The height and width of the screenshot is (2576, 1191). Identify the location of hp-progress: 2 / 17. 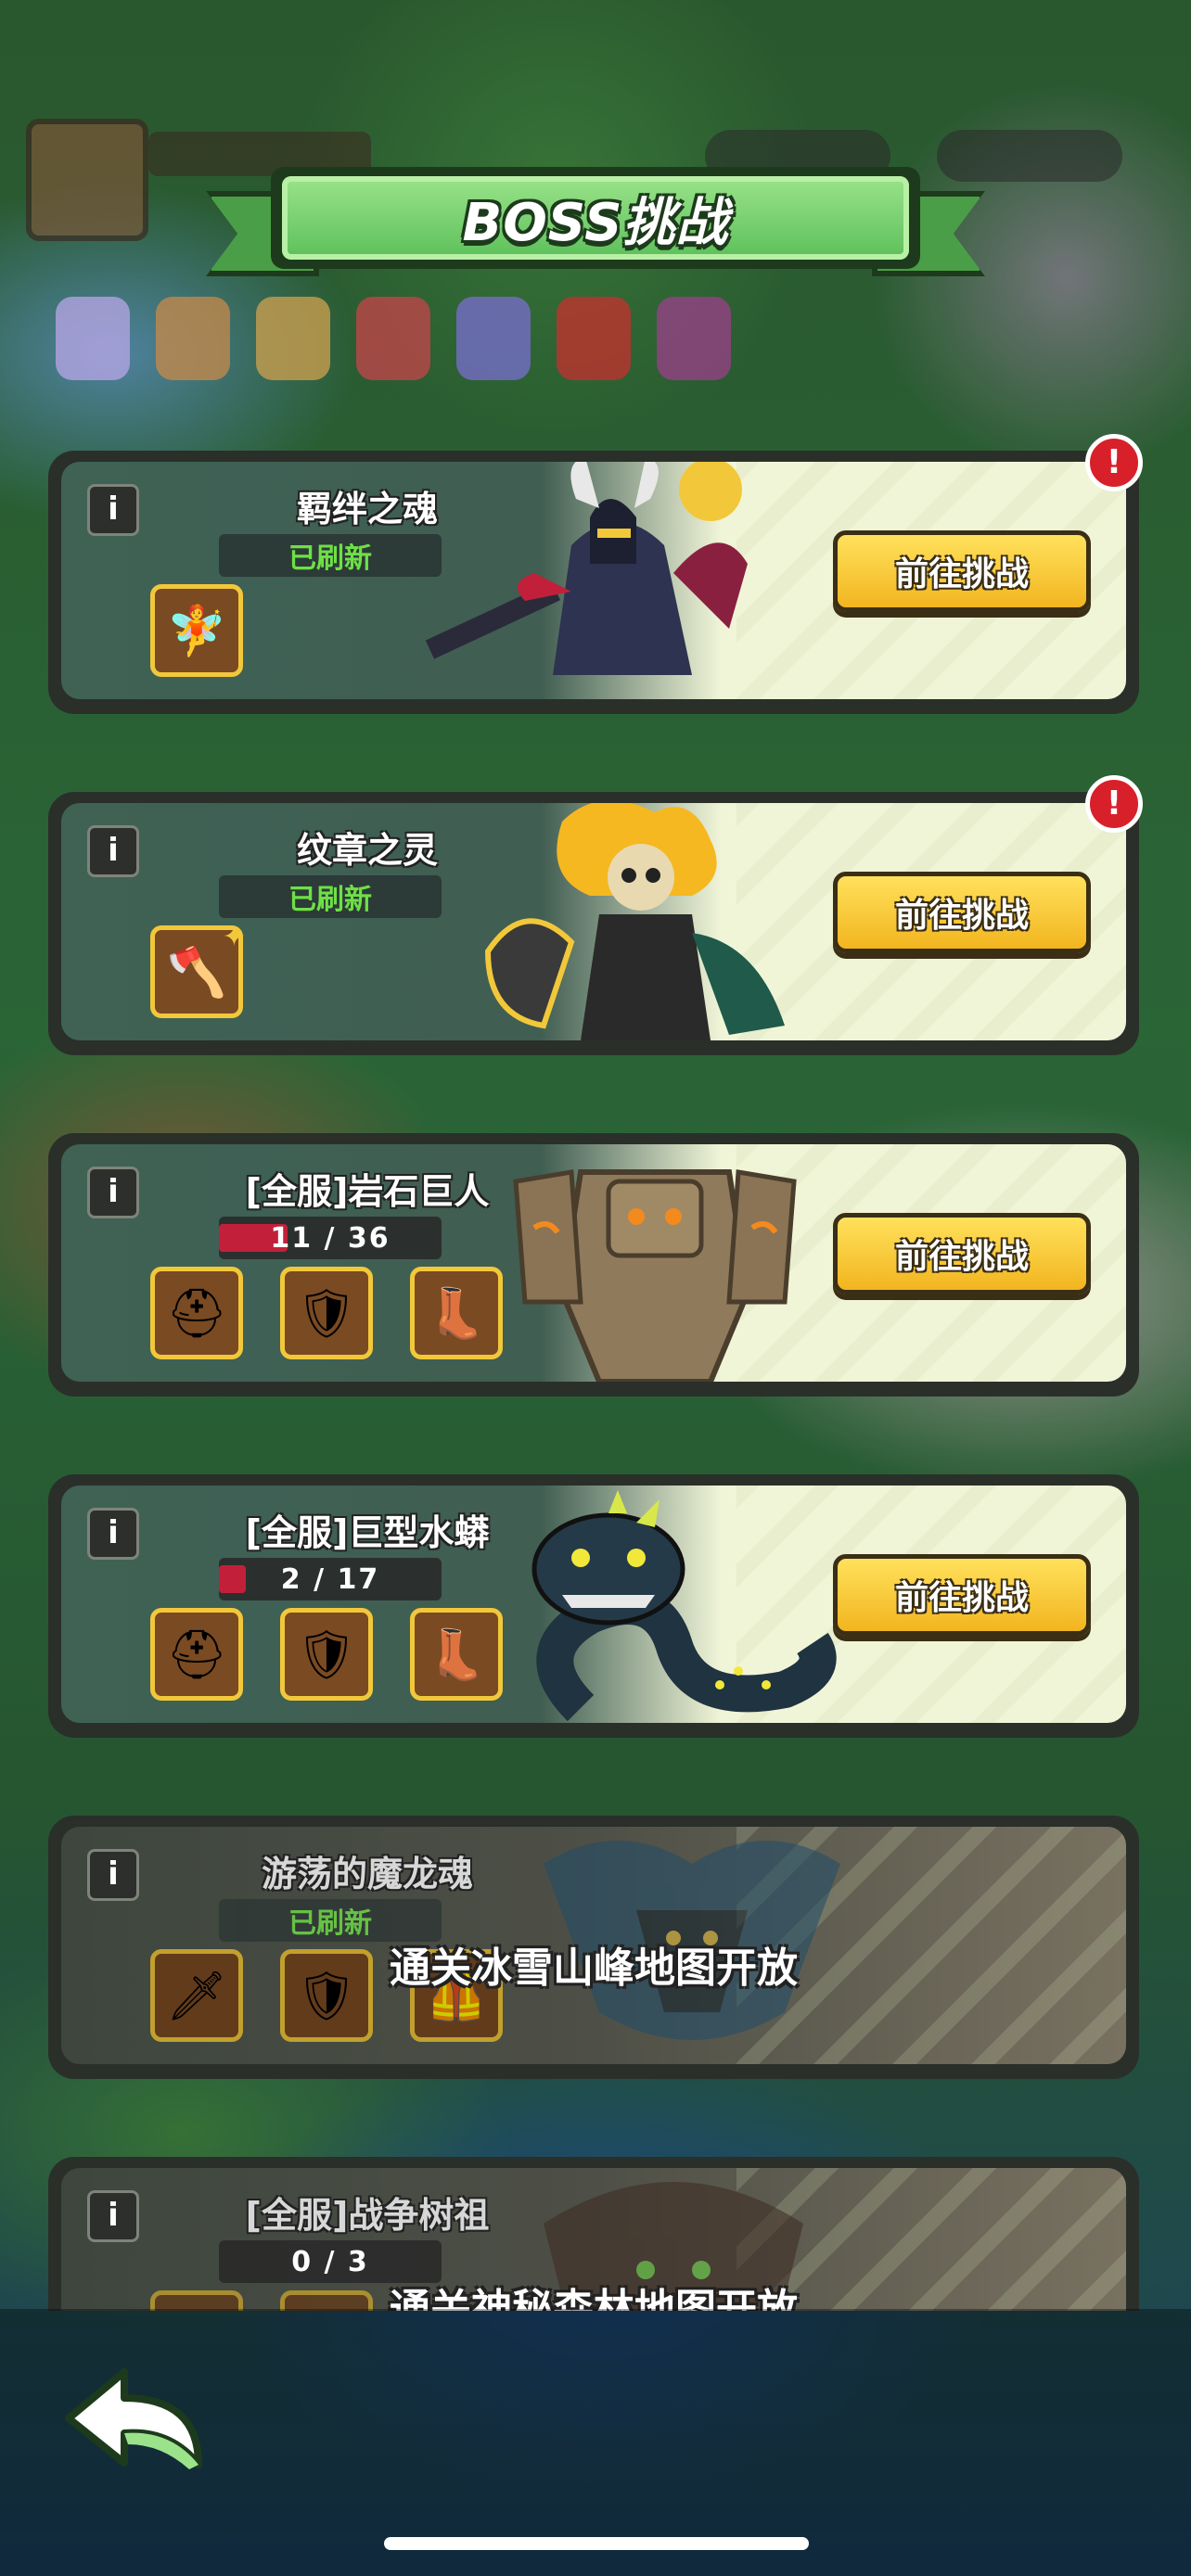
(330, 1579).